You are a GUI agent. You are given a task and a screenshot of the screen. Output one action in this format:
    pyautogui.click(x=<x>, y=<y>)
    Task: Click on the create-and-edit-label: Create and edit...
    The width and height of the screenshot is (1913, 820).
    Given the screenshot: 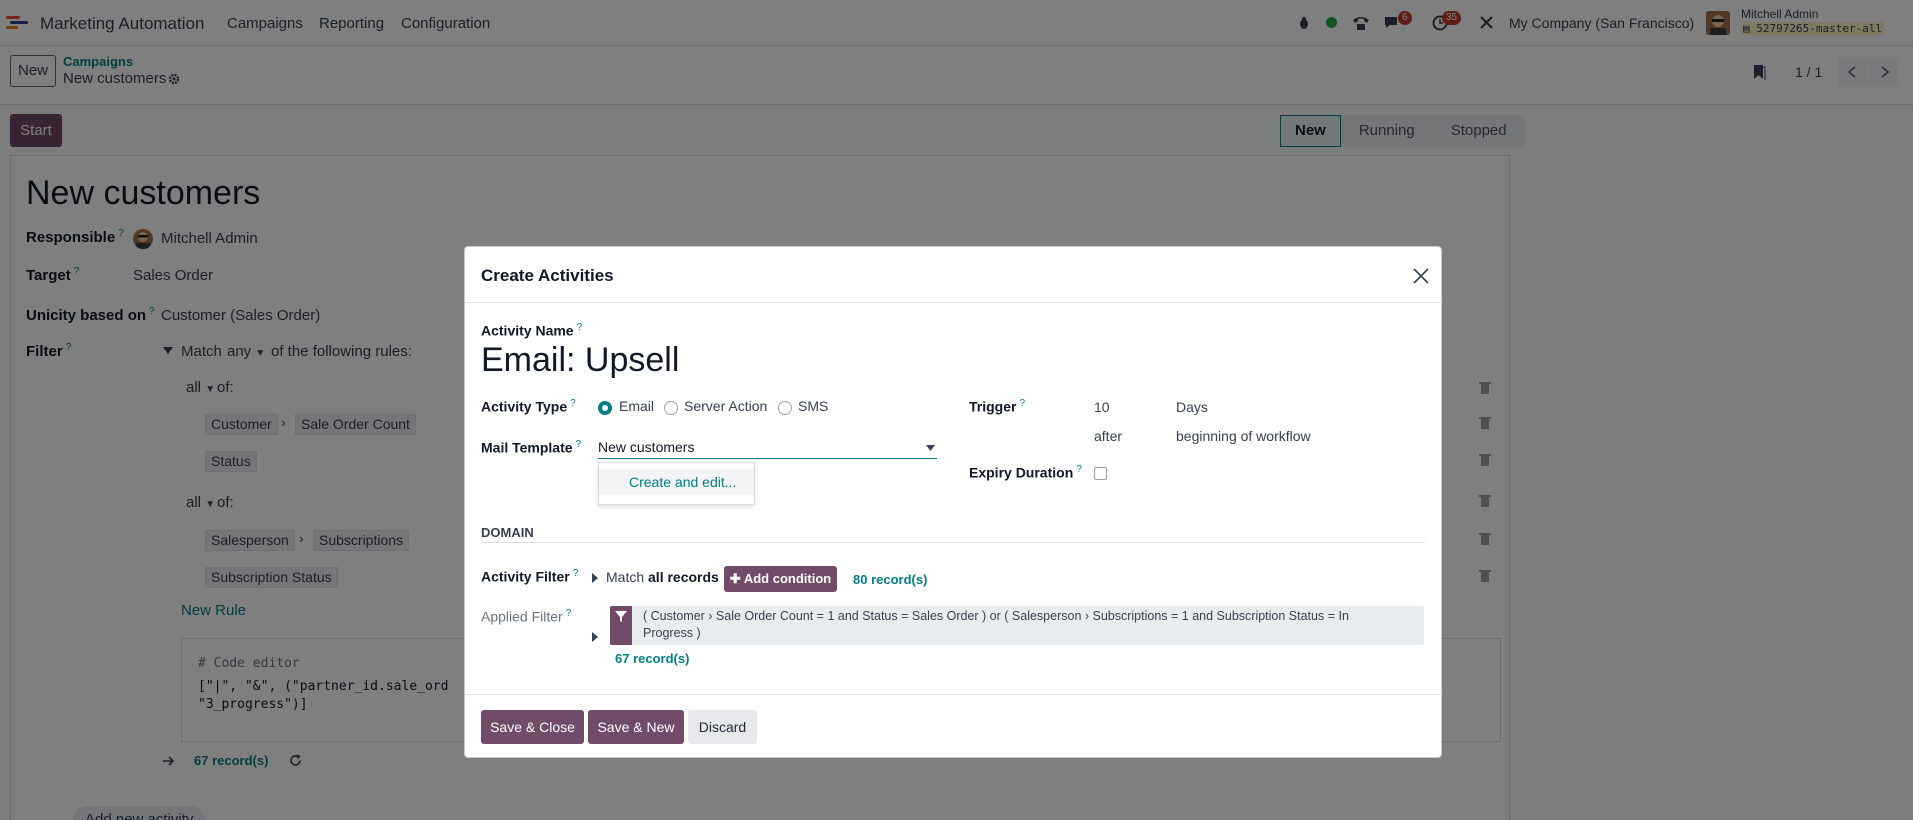 What is the action you would take?
    pyautogui.click(x=683, y=482)
    